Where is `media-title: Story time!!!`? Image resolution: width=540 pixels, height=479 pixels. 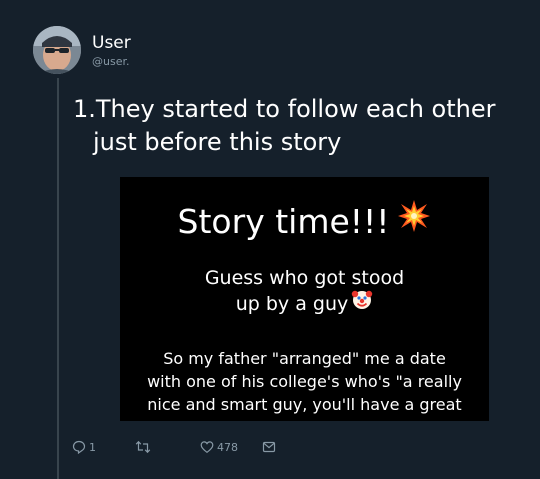
media-title: Story time!!! is located at coordinates (304, 220).